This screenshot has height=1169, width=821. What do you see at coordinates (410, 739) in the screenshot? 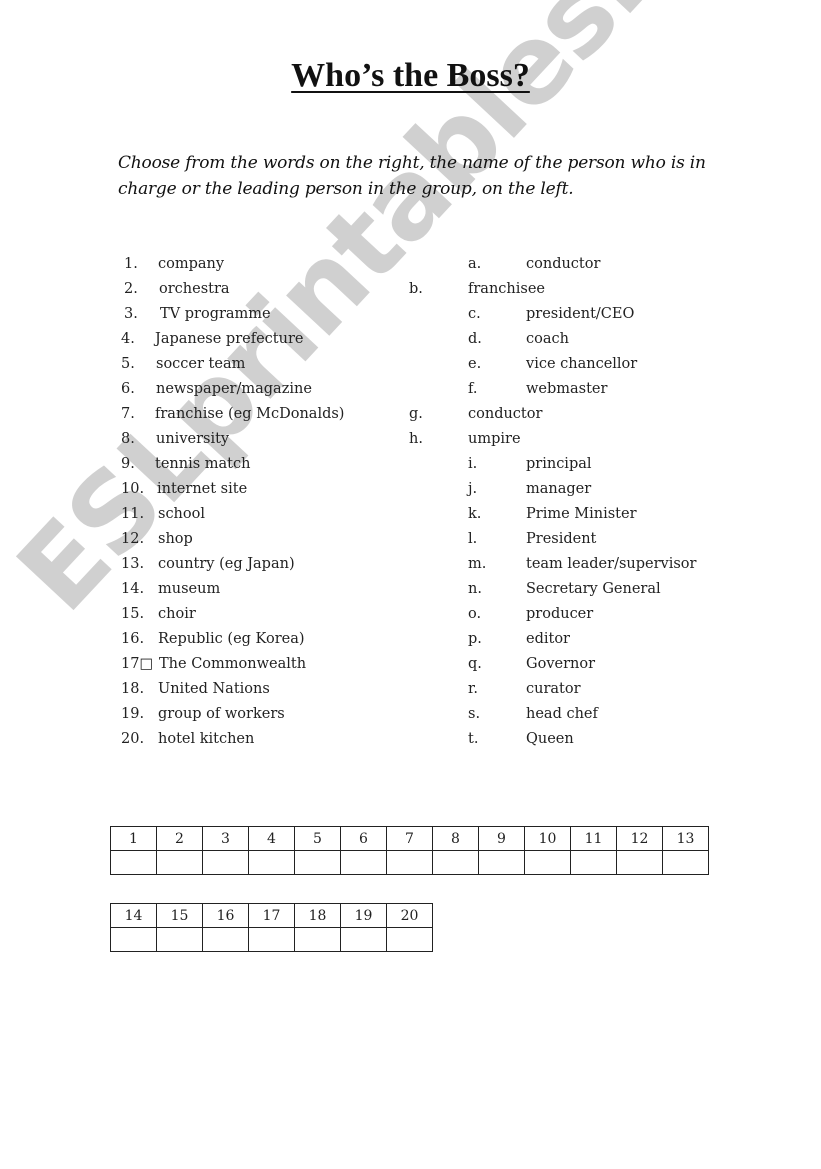
I see `leader-item: t. Queen` at bounding box center [410, 739].